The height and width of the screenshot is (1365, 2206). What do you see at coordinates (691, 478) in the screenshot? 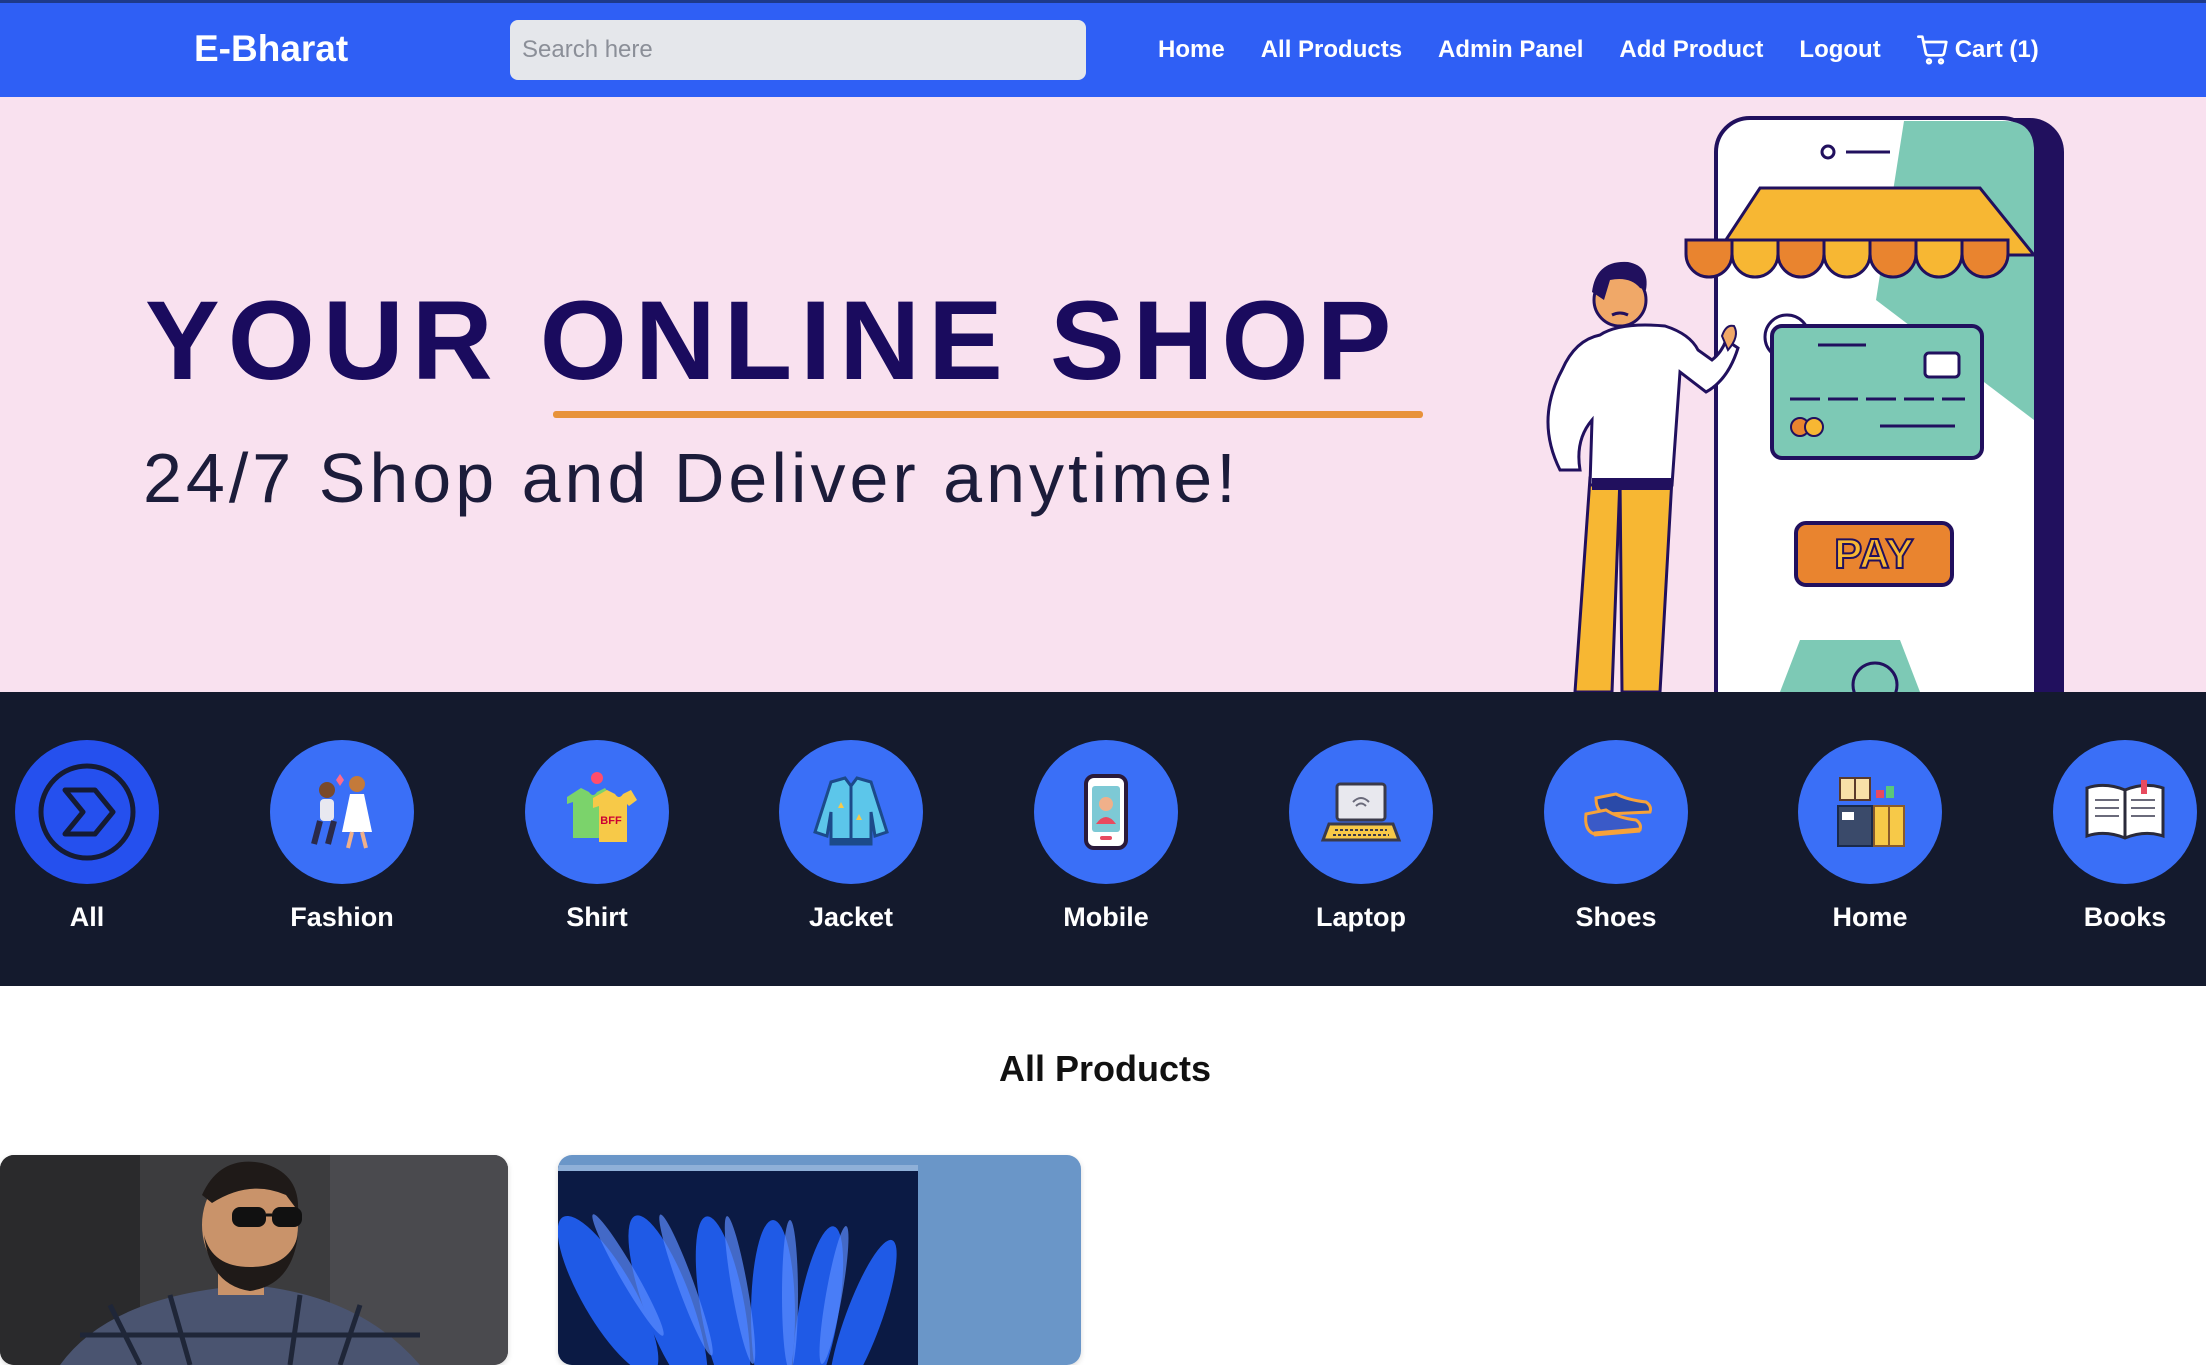
I see `hero-subtitle: 24/7 Shop and Deliver anytime!` at bounding box center [691, 478].